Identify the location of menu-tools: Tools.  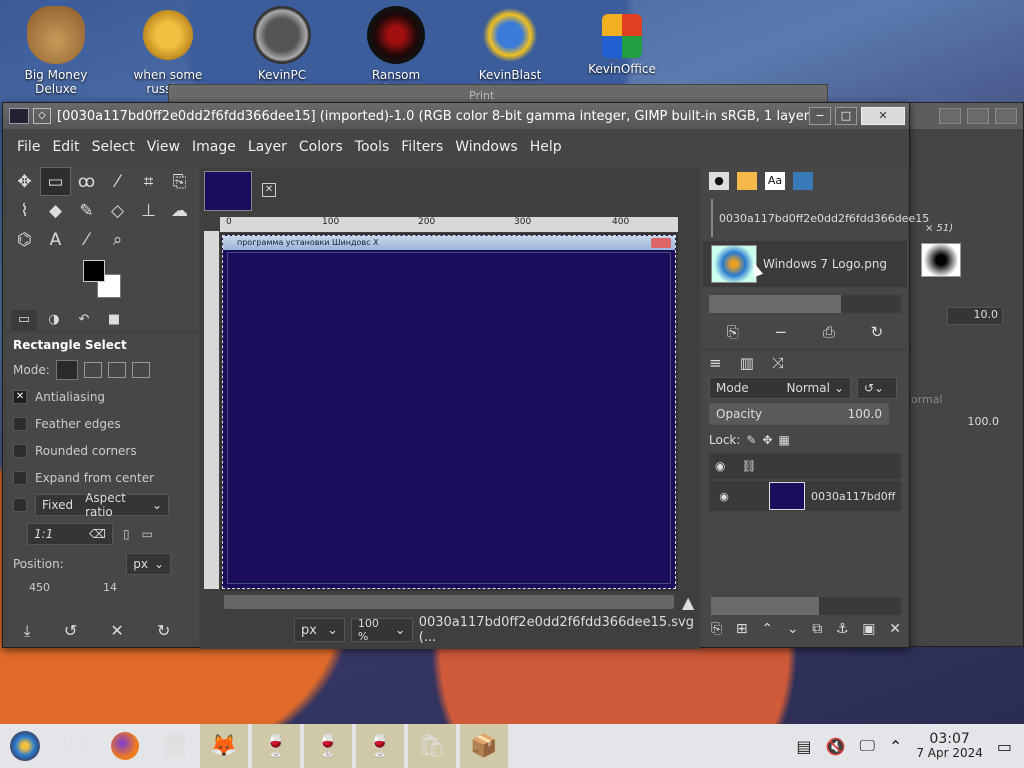
(372, 147).